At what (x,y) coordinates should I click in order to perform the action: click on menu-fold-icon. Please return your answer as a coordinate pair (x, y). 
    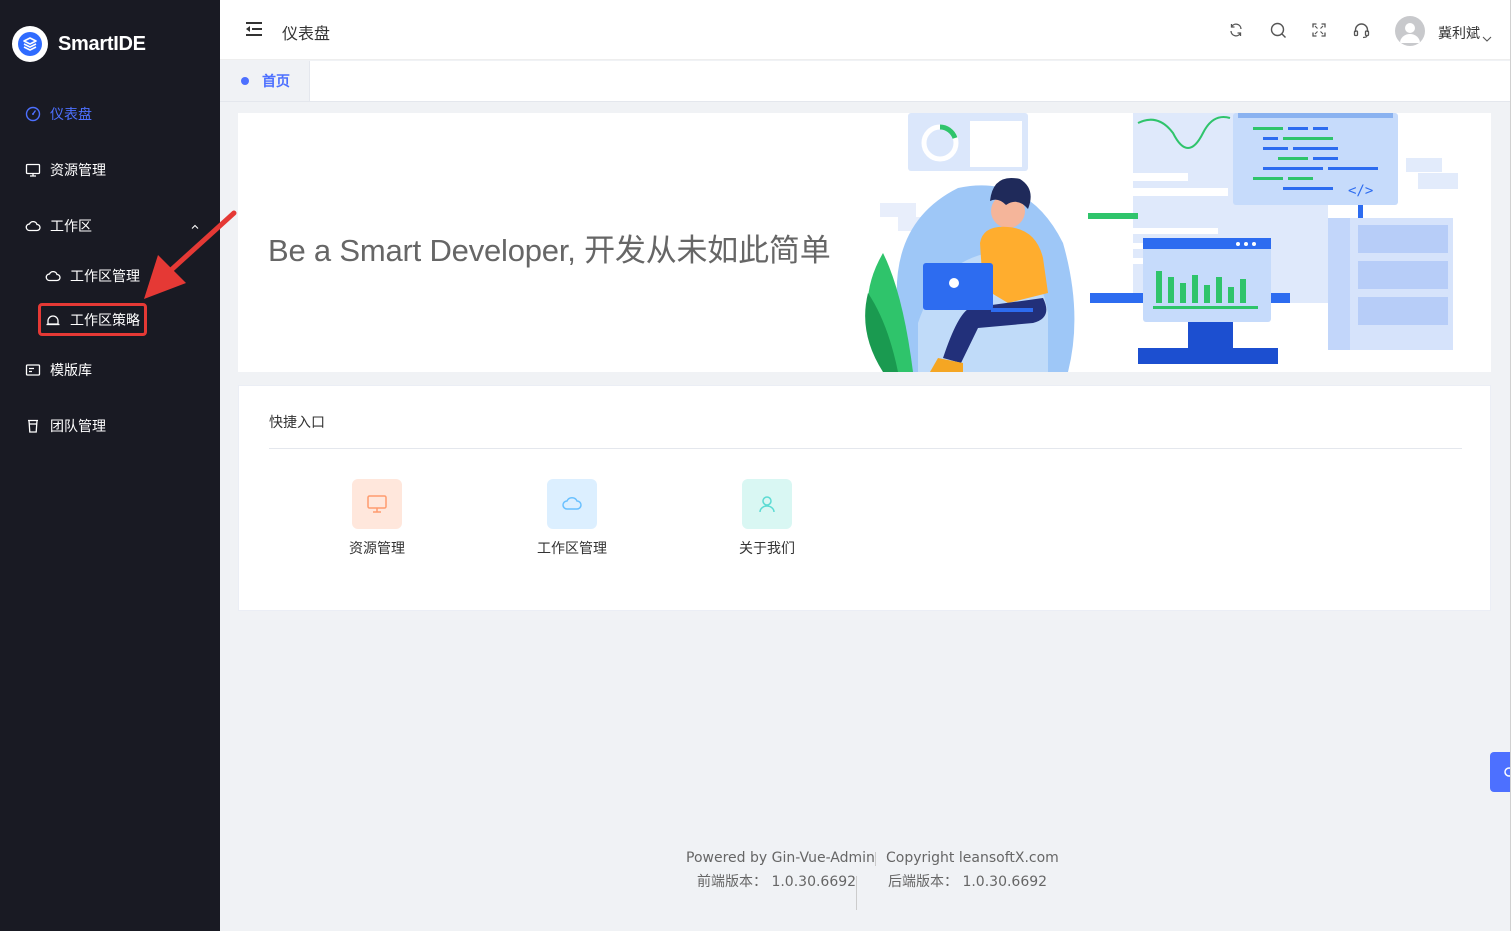
    Looking at the image, I should click on (254, 31).